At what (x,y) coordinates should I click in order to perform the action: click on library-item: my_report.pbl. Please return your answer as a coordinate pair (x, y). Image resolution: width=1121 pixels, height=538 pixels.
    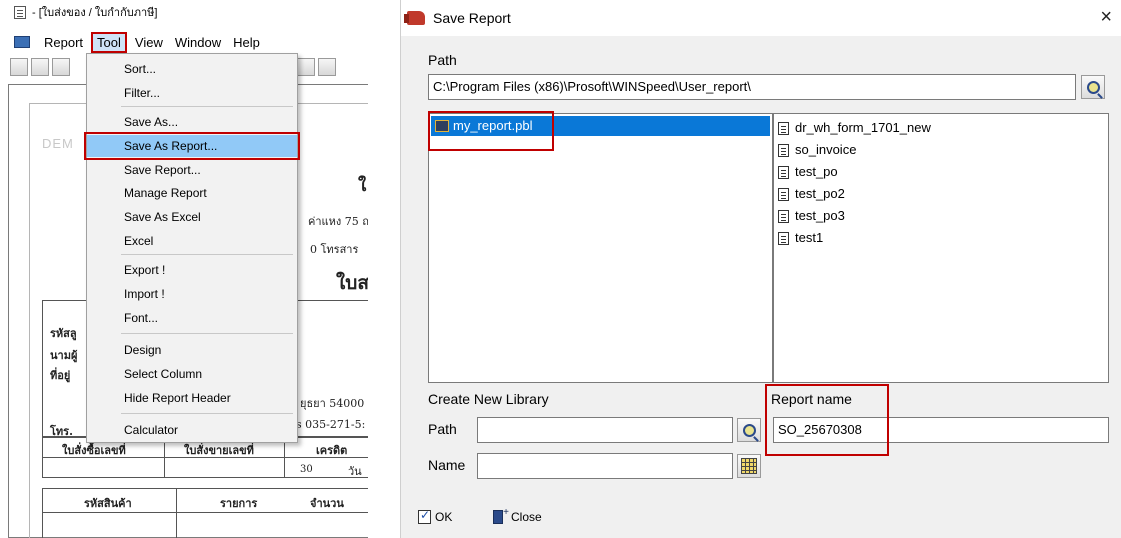
    Looking at the image, I should click on (600, 126).